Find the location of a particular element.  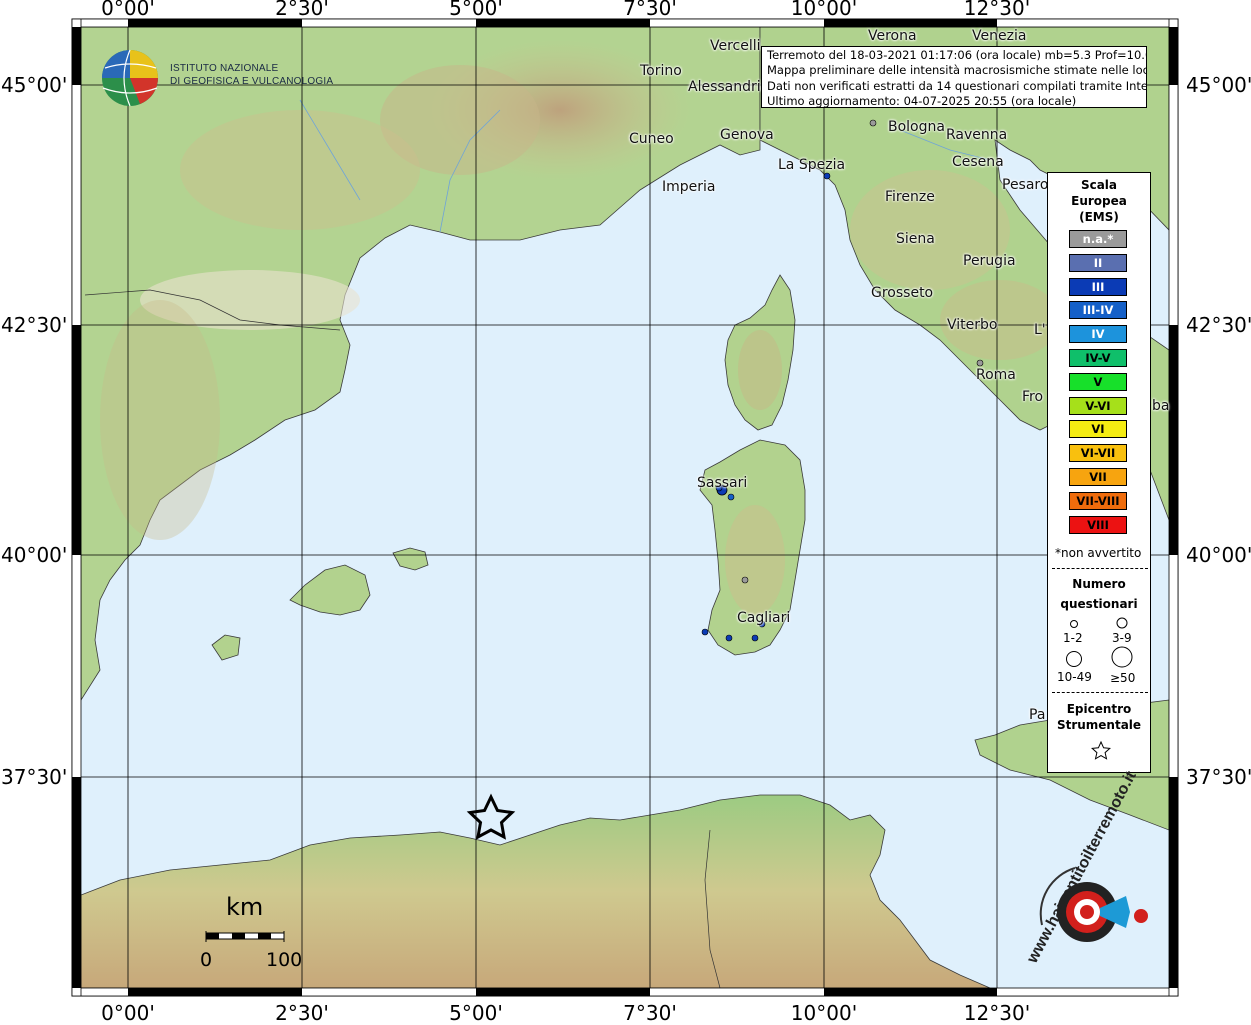

lon-tick-top: 5°00' is located at coordinates (476, 10).